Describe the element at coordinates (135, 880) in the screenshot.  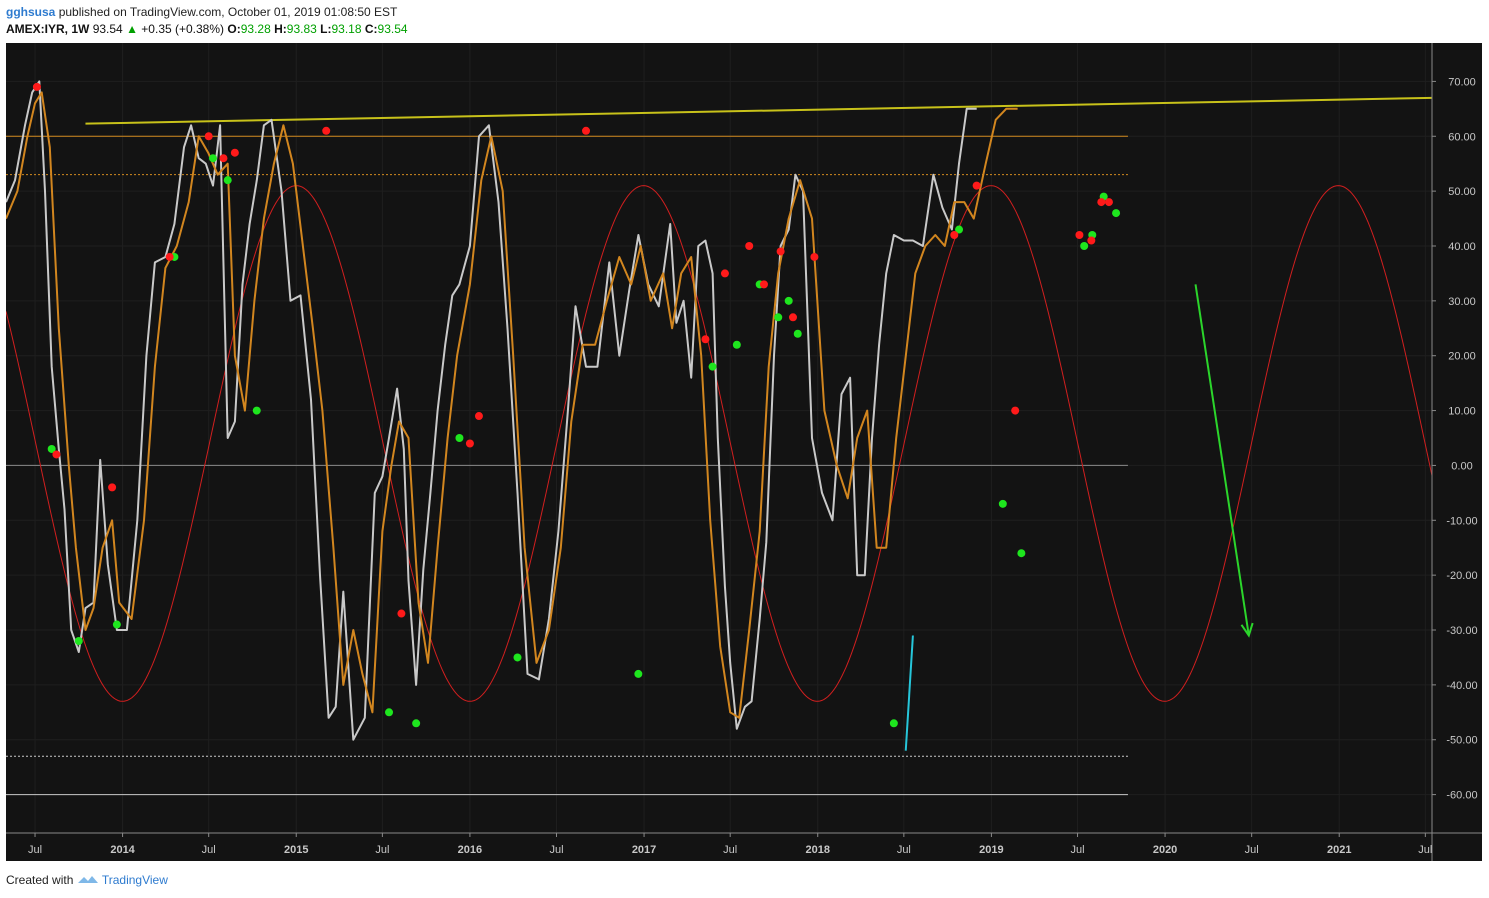
I see `tradingview-brand-link: TradingView` at that location.